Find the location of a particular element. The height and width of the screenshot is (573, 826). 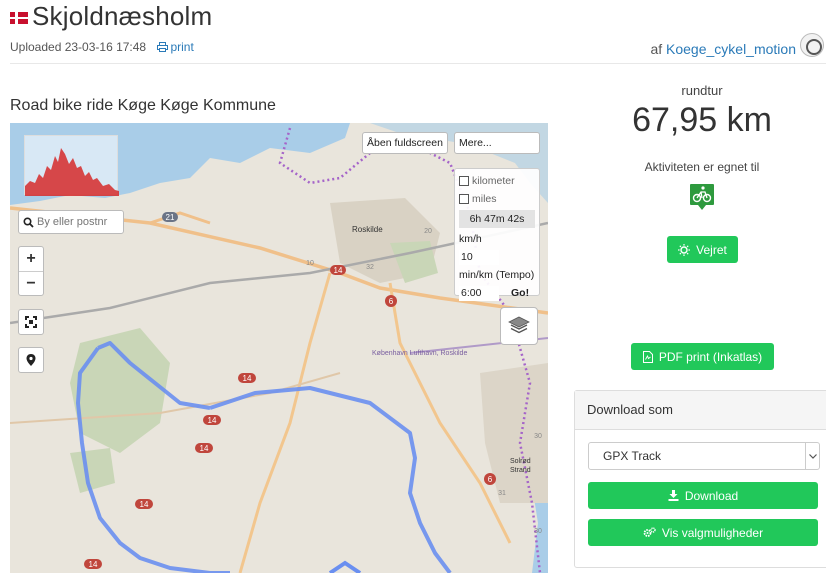

map-search-box is located at coordinates (71, 222).